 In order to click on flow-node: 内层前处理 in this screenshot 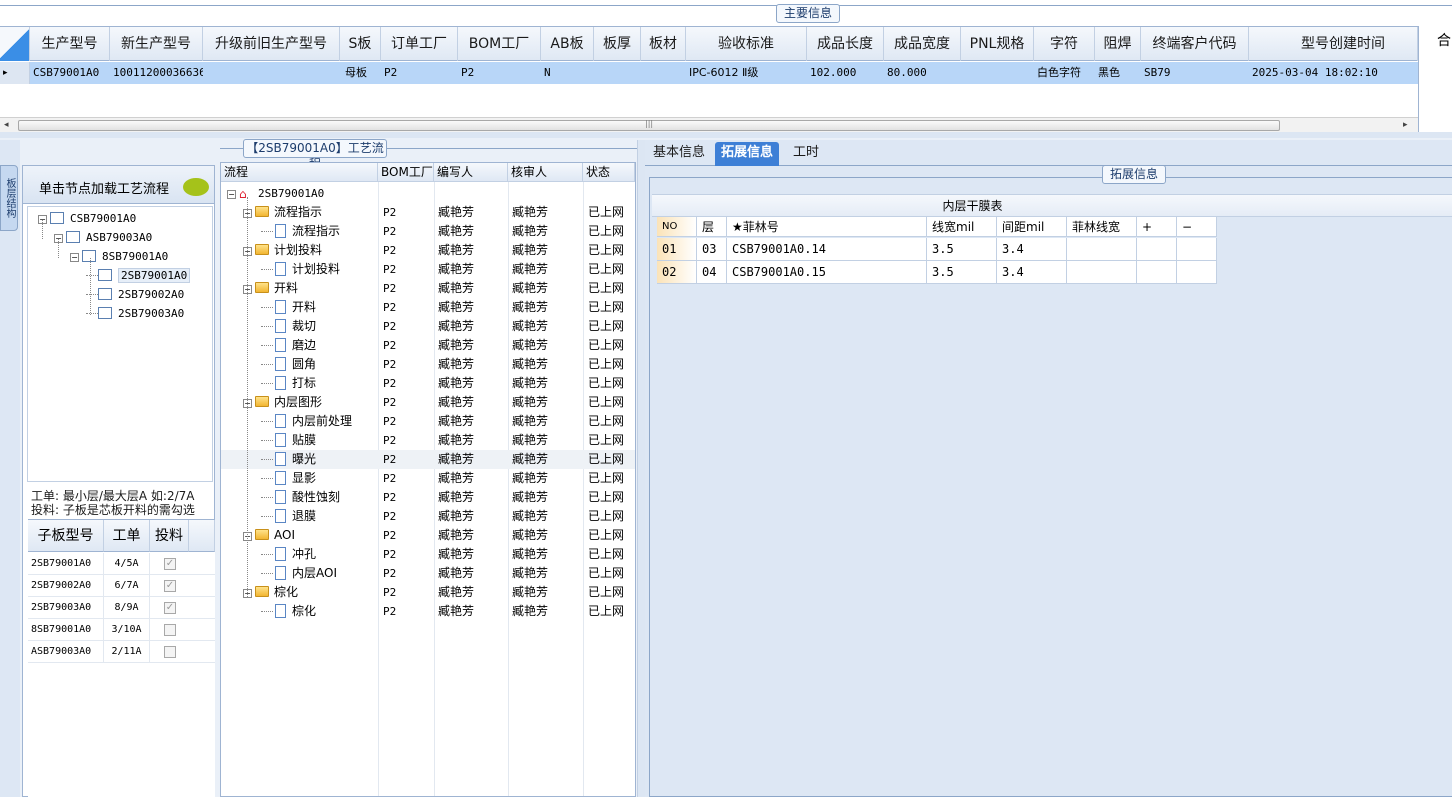, I will do `click(306, 421)`.